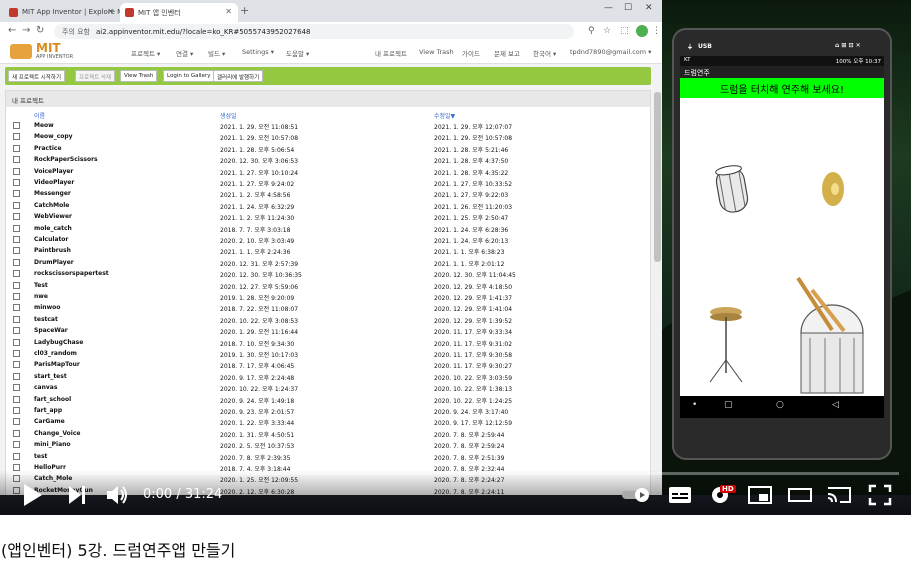 The height and width of the screenshot is (568, 911). What do you see at coordinates (54, 182) in the screenshot?
I see `project-name: VideoPlayer` at bounding box center [54, 182].